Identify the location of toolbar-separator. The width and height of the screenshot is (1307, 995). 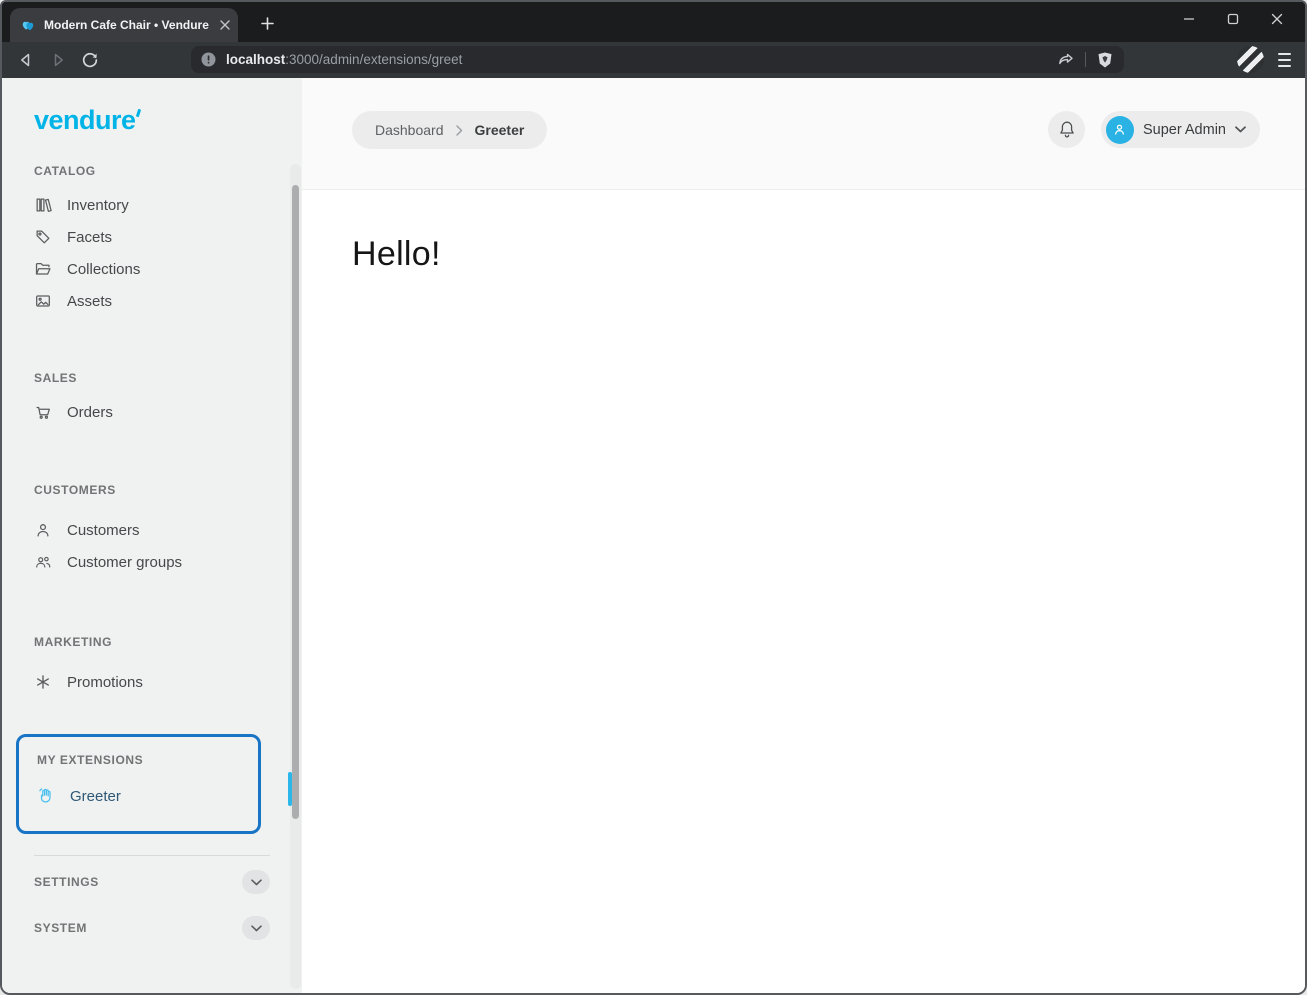
(1085, 59).